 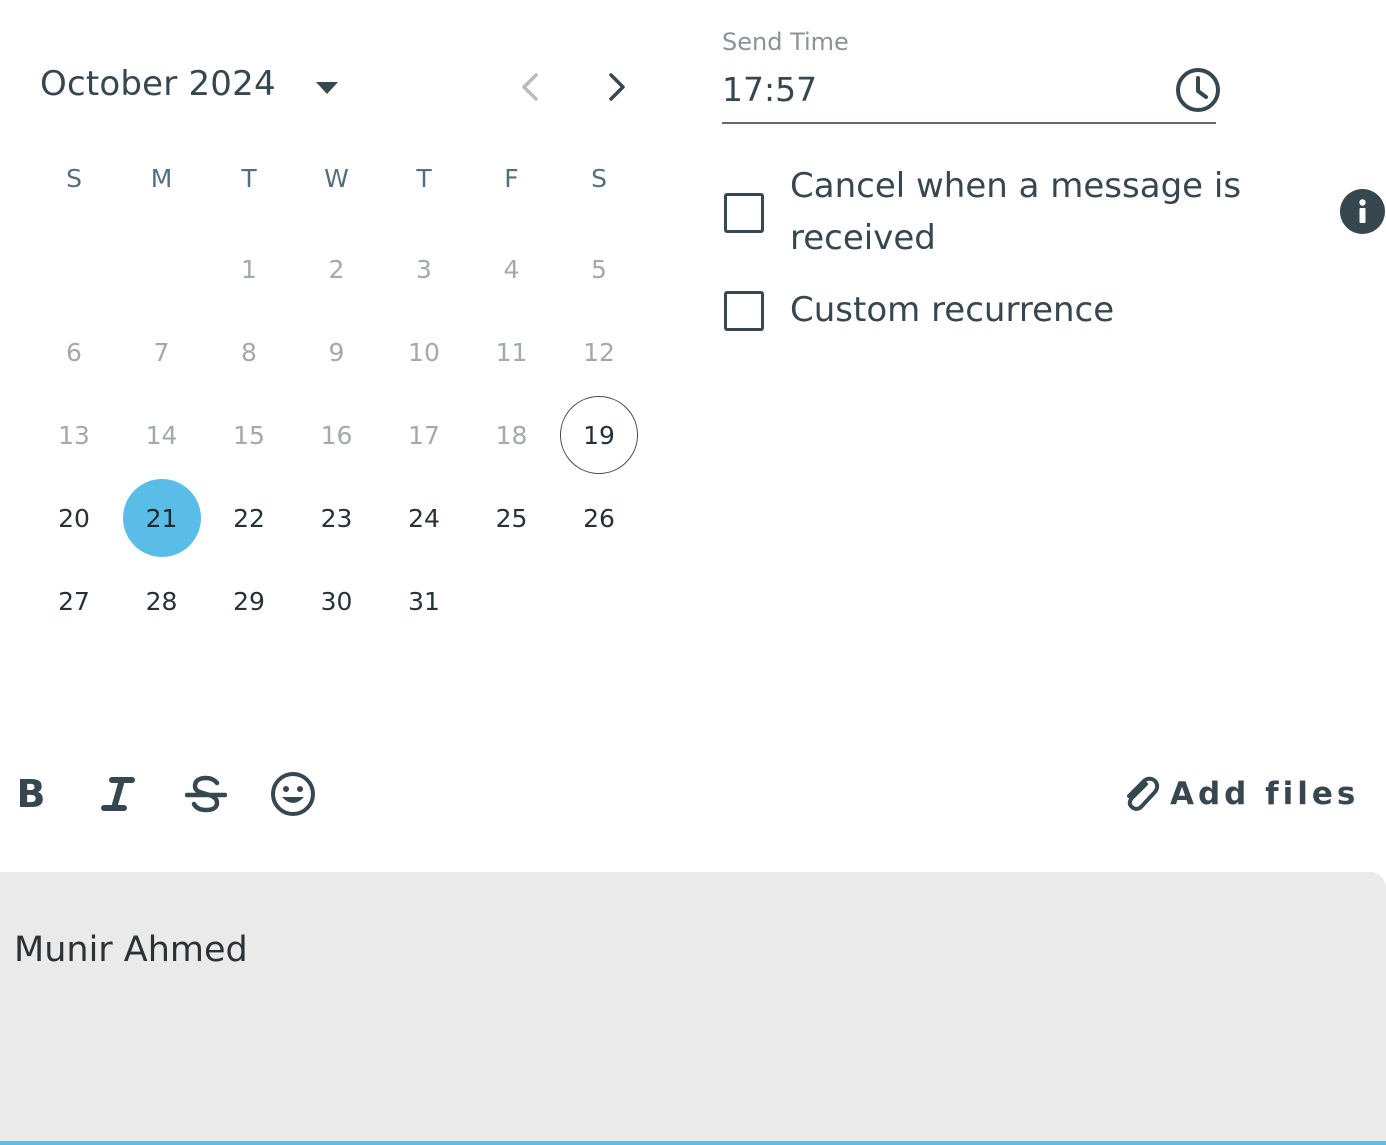 I want to click on calendar-day-6: 6, so click(x=74, y=352).